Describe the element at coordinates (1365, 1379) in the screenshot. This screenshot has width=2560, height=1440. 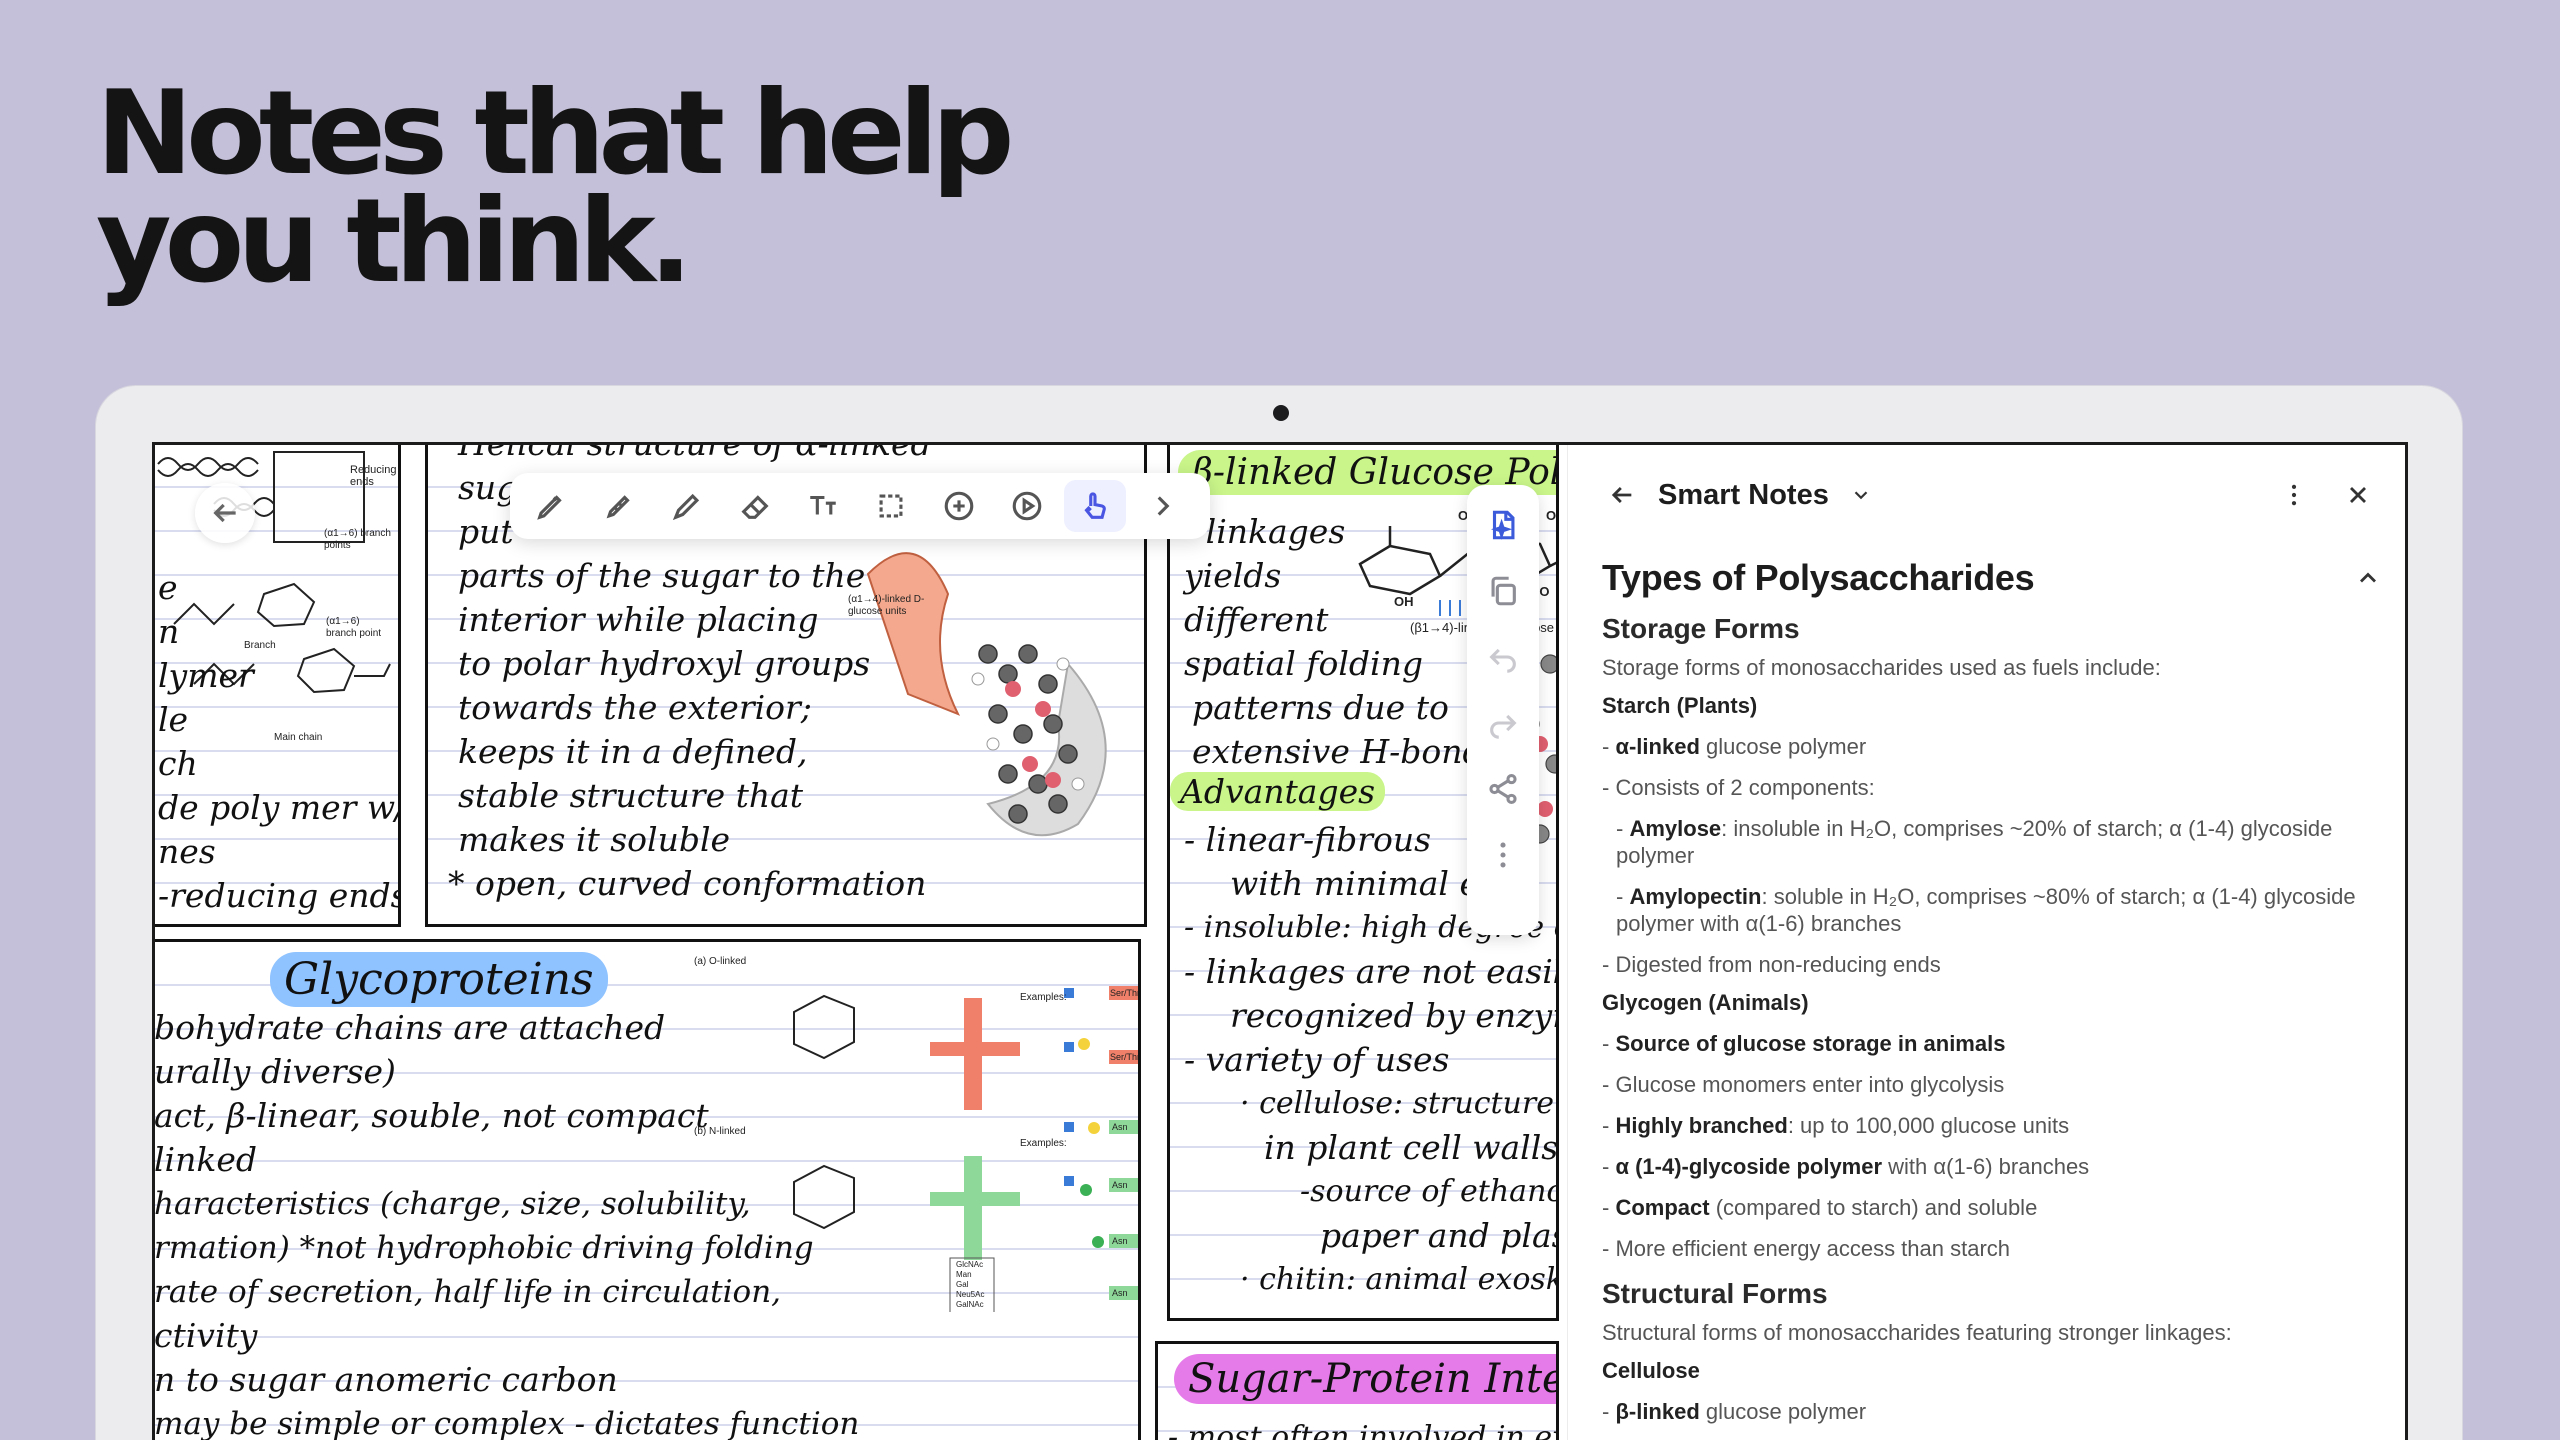
I see `sugar-protein-title: Sugar-Protein Interactions` at that location.